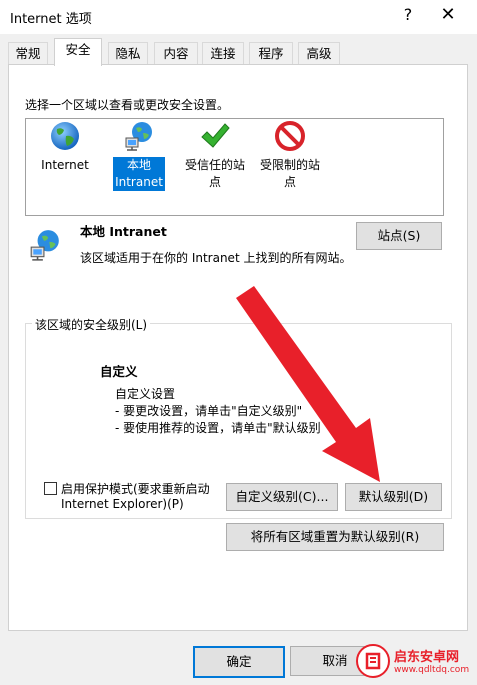 This screenshot has width=477, height=685. I want to click on zone-restricted-label-2: 点, so click(289, 182).